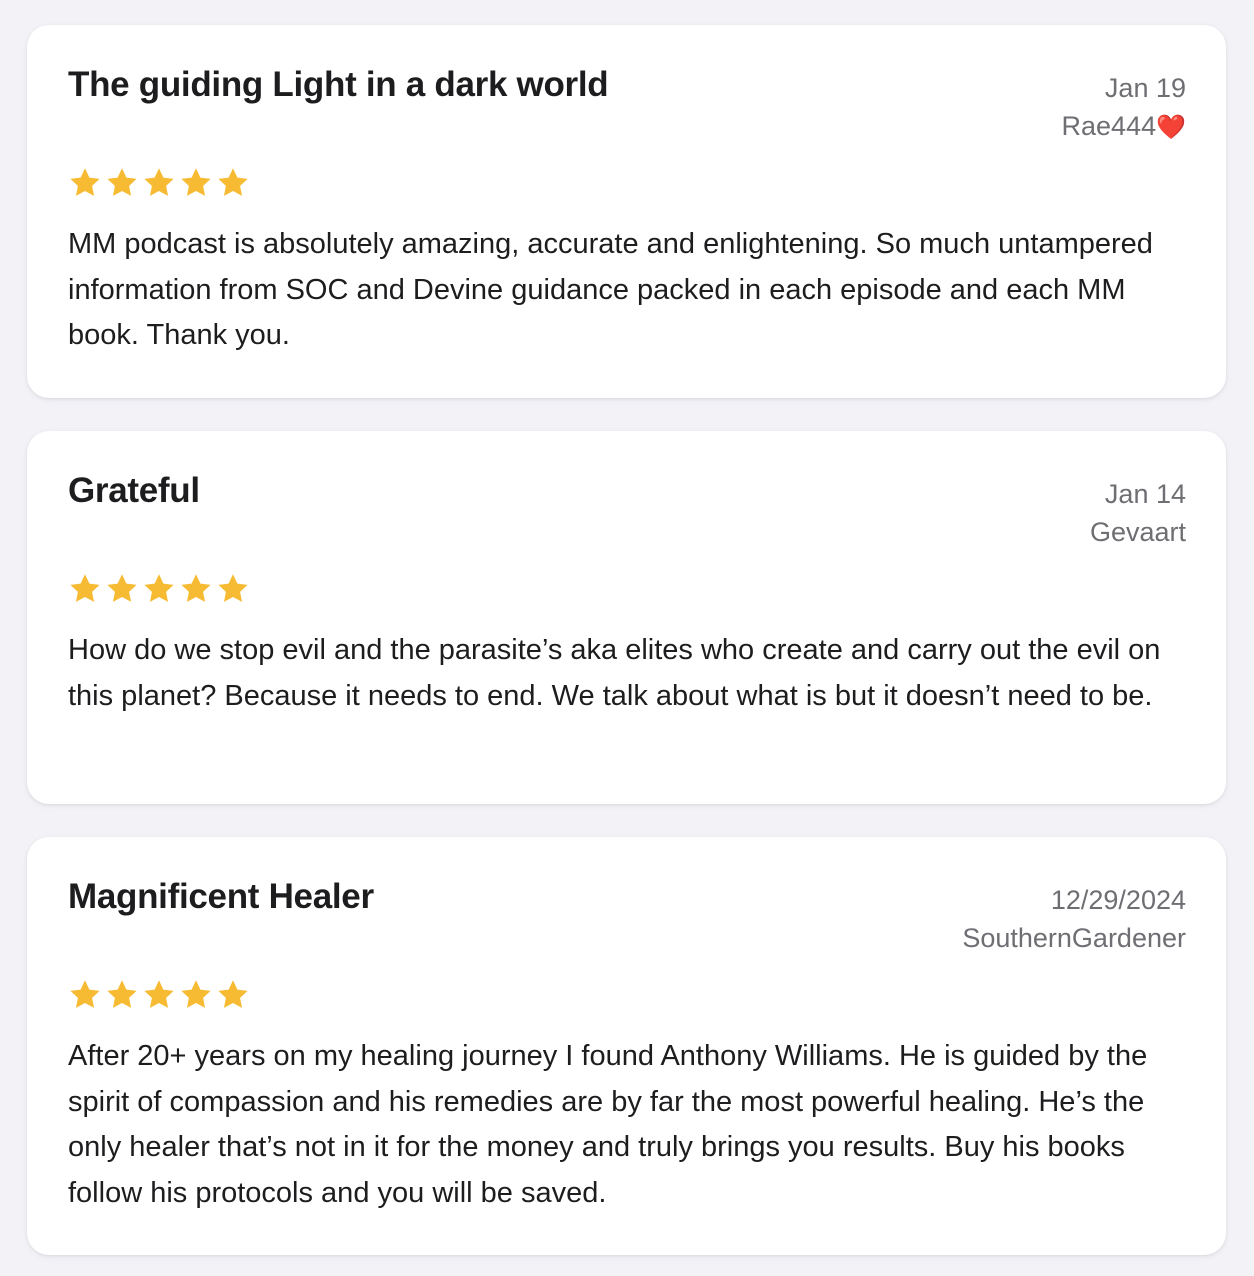  Describe the element at coordinates (338, 84) in the screenshot. I see `review-title: The guiding Light in a dark world` at that location.